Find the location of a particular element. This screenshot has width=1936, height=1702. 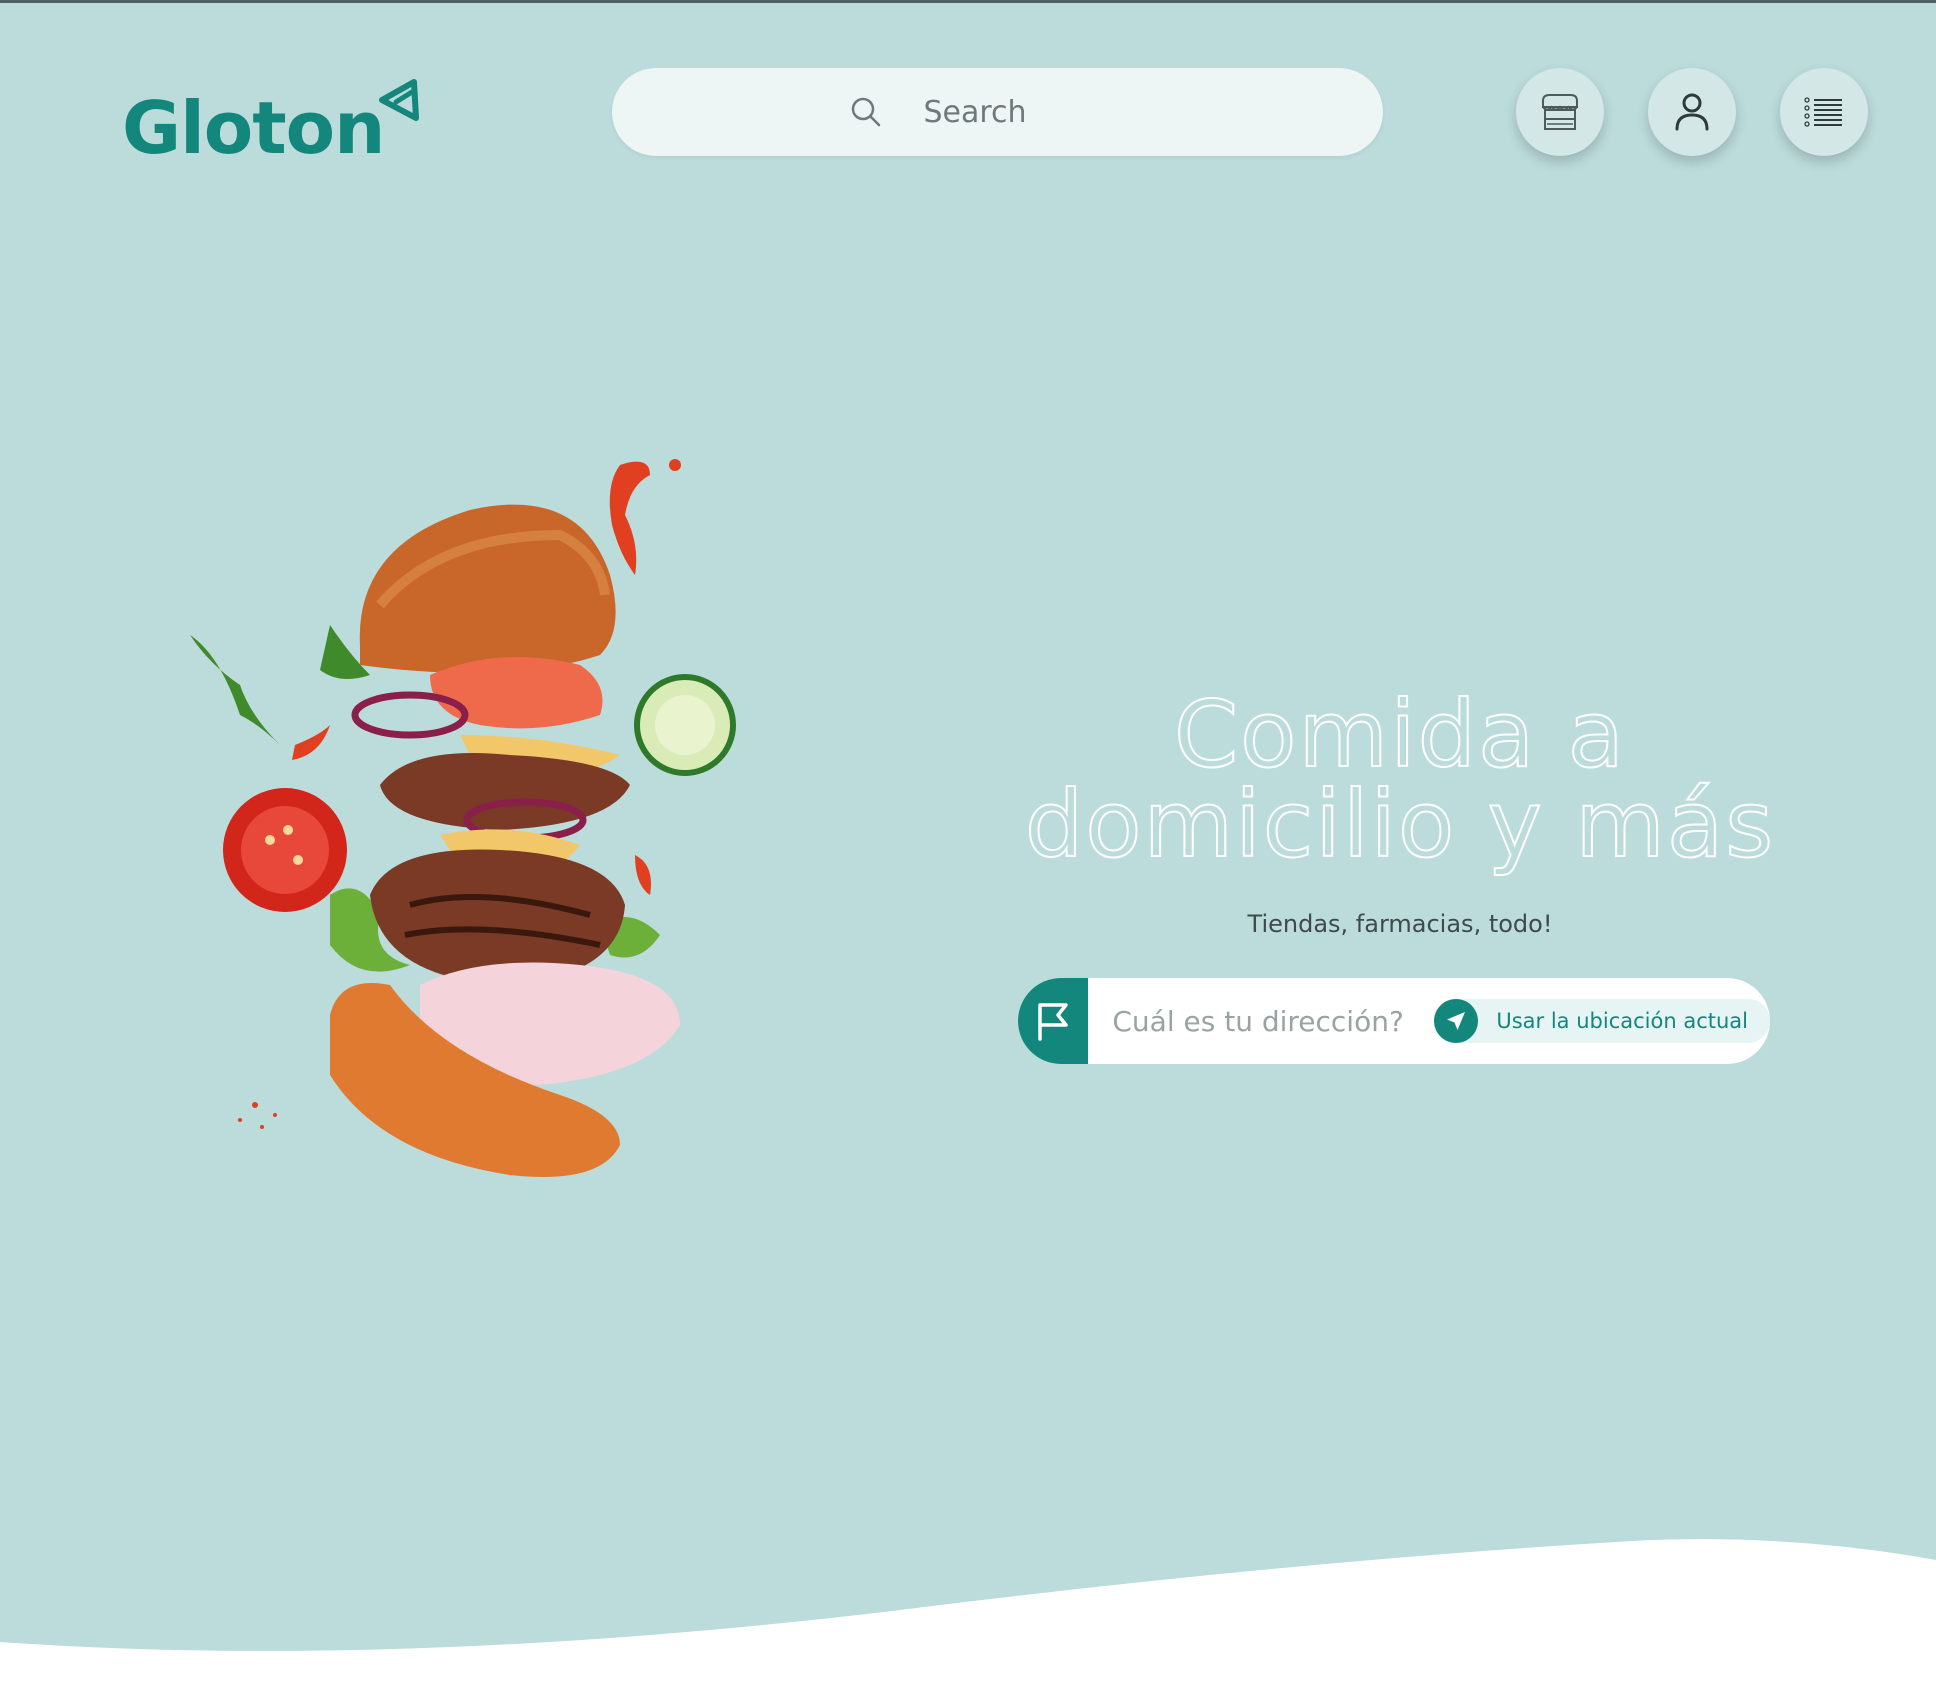

hero-title-line-1: Comida a is located at coordinates (1400, 734).